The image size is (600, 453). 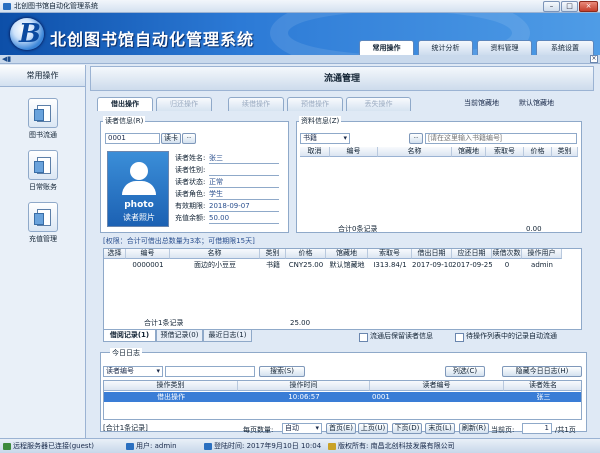 What do you see at coordinates (386, 47) in the screenshot?
I see `tab-common-ops: 常用操作` at bounding box center [386, 47].